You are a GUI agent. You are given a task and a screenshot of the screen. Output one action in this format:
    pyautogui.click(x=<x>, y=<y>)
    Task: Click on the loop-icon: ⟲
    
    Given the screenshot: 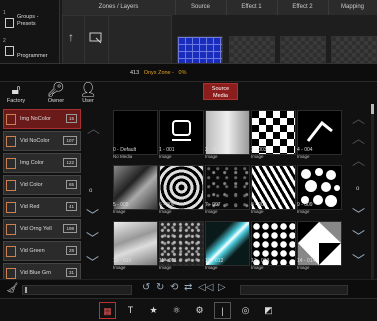 What is the action you would take?
    pyautogui.click(x=174, y=287)
    